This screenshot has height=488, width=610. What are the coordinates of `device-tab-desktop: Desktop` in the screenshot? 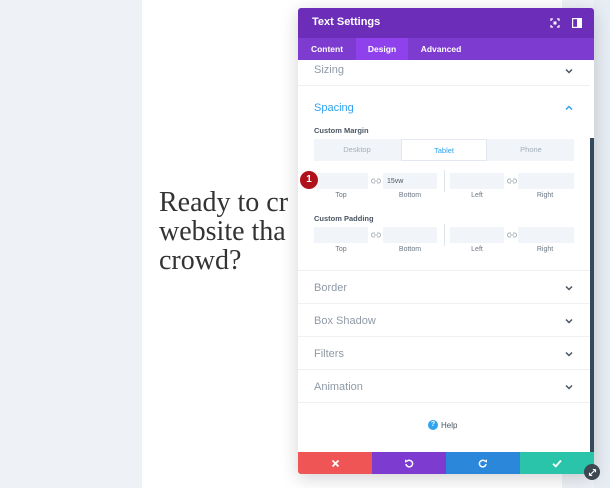 It's located at (357, 150).